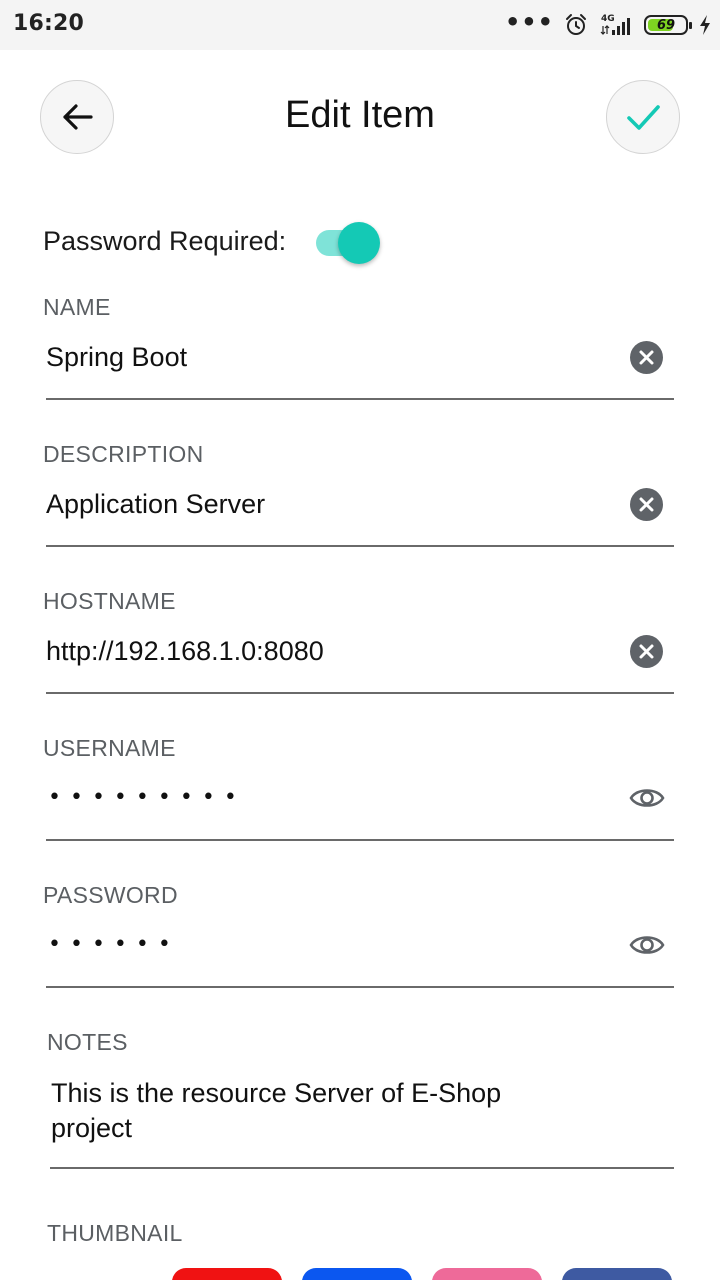 The image size is (720, 1280). I want to click on status-icons: ••• 4G 69, so click(608, 25).